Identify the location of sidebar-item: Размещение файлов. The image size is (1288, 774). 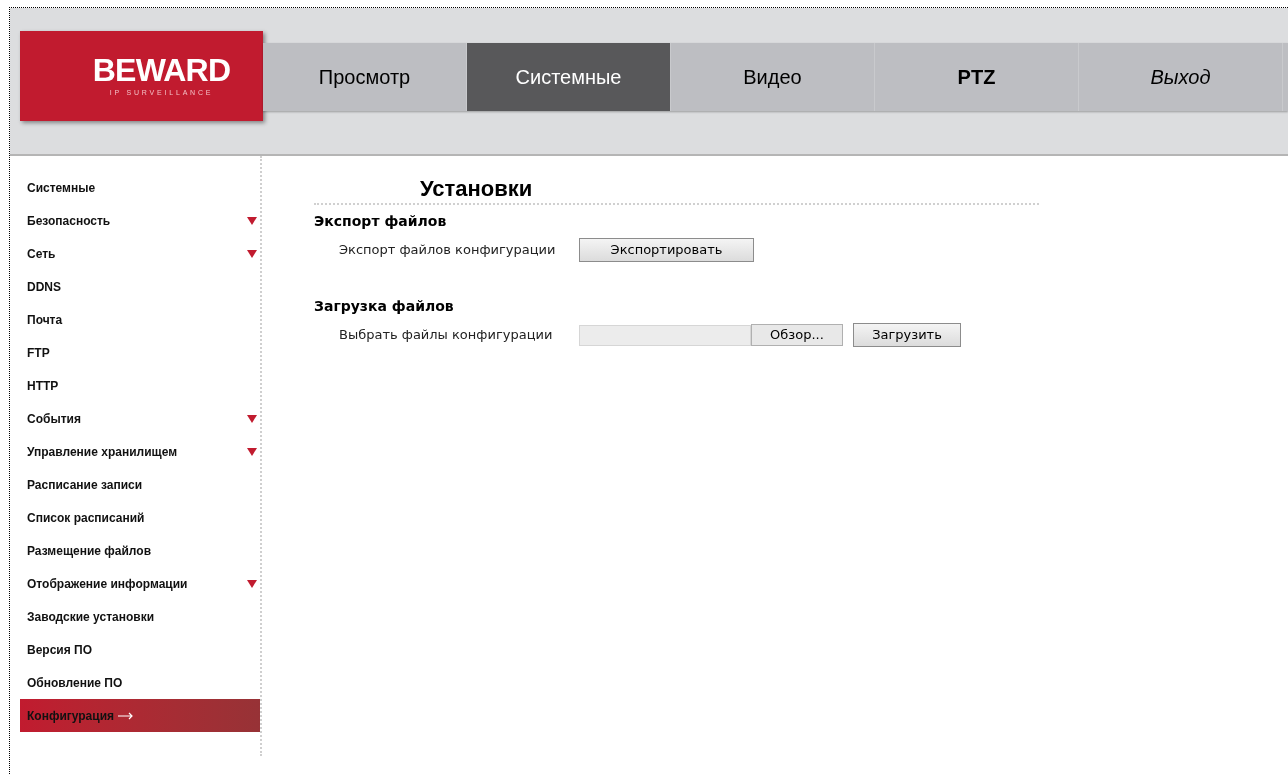
(140, 550).